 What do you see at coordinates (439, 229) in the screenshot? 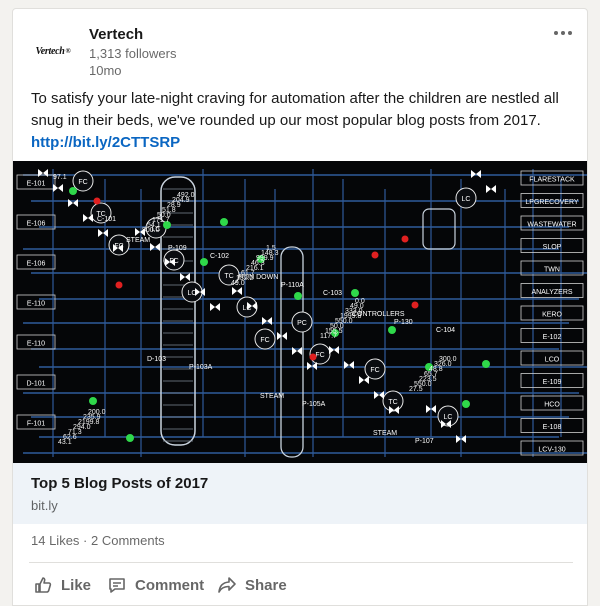
I see `drum-vessel` at bounding box center [439, 229].